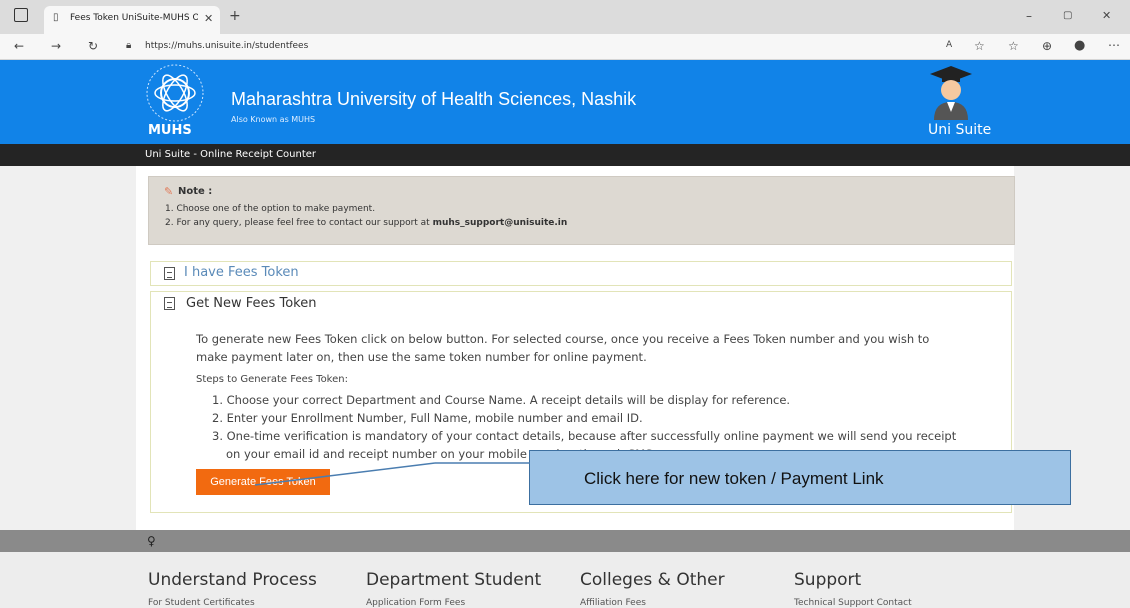 This screenshot has height=608, width=1130. Describe the element at coordinates (235, 16) in the screenshot. I see `new-tab-icon: +` at that location.